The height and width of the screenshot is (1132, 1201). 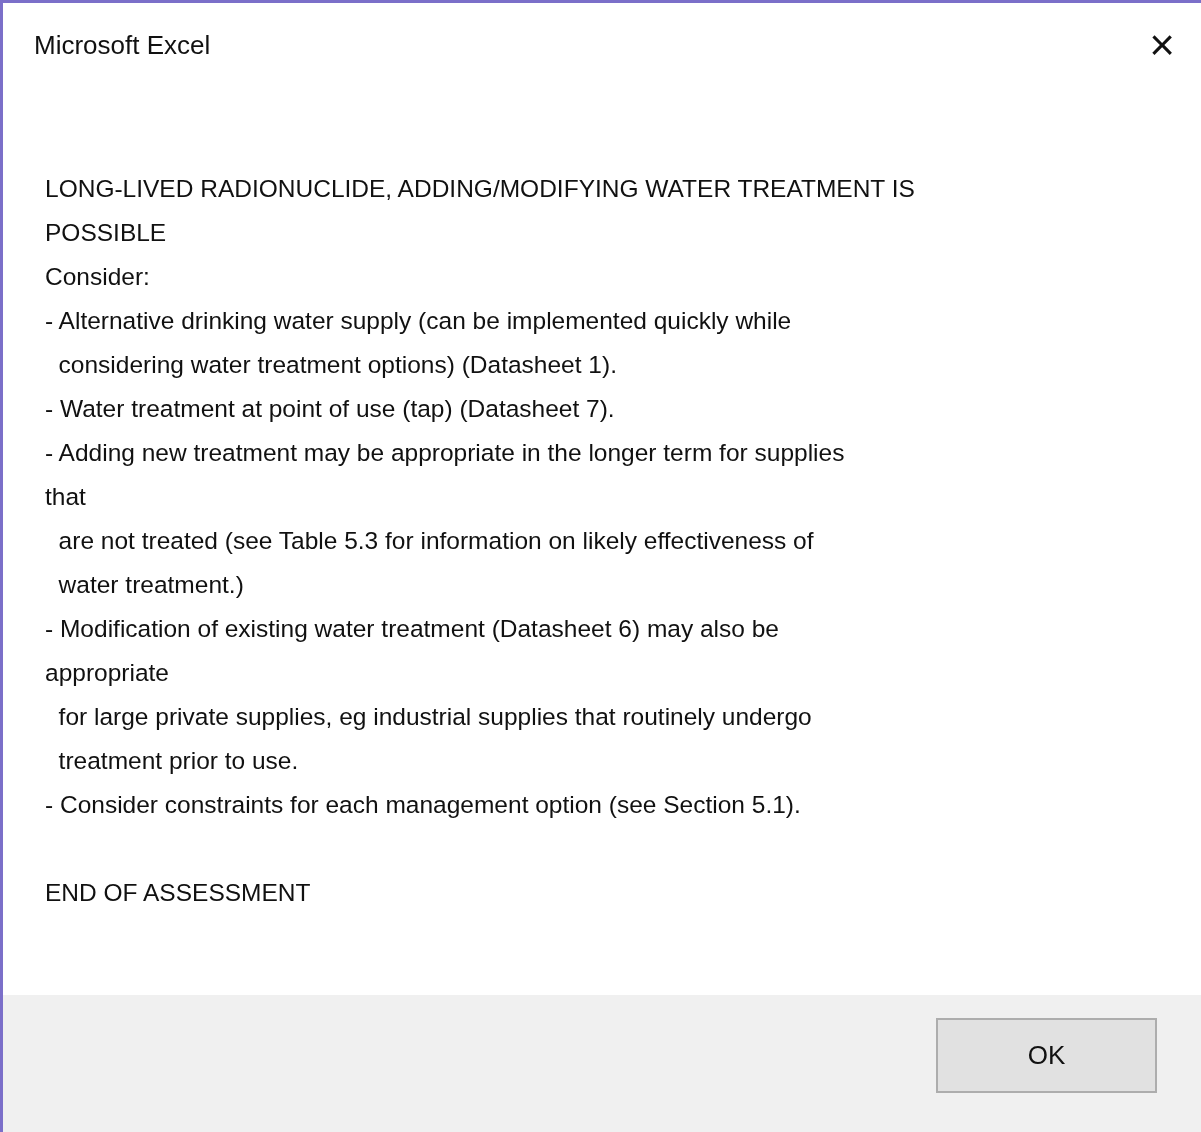 I want to click on message-line: POSSIBLE, so click(x=106, y=233).